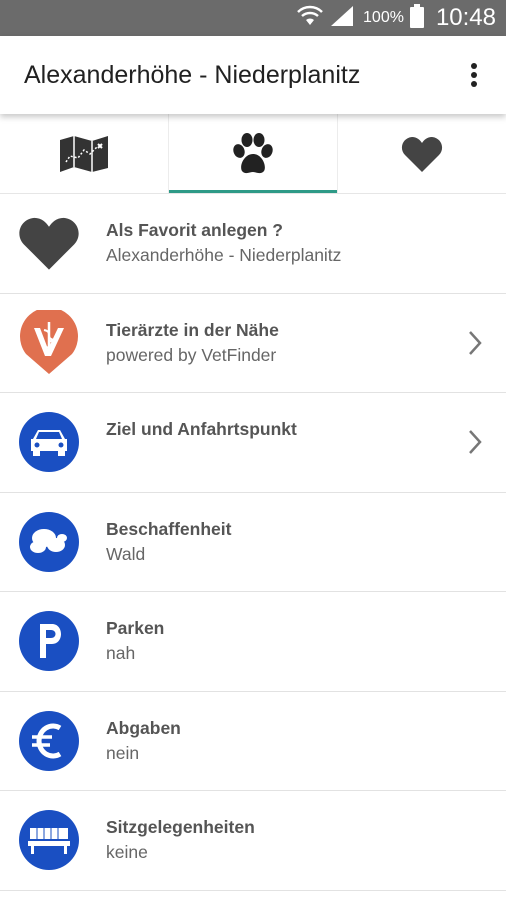  Describe the element at coordinates (143, 727) in the screenshot. I see `list-item-title: Abgaben` at that location.